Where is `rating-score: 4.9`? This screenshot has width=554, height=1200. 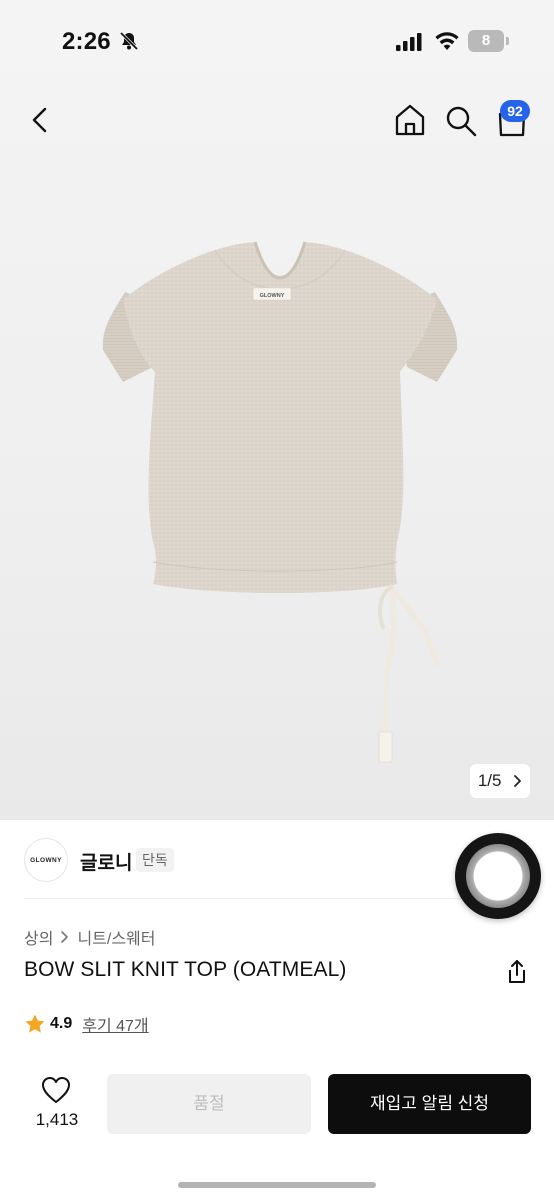
rating-score: 4.9 is located at coordinates (61, 1023).